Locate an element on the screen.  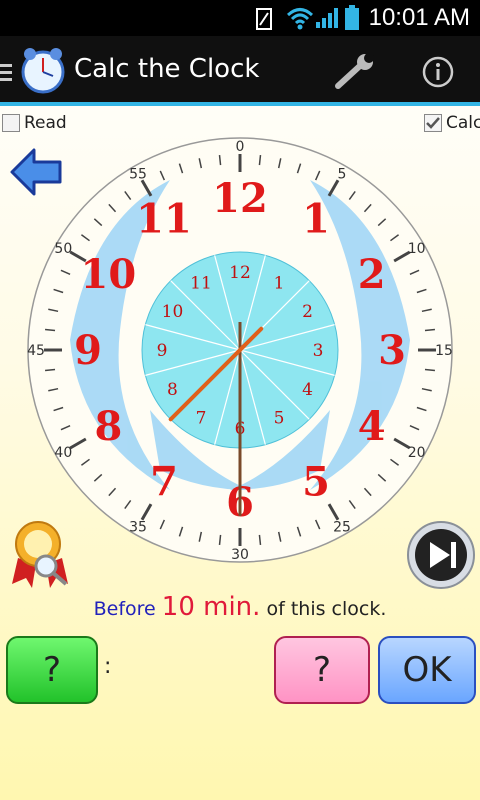
hour-numeral: 12 is located at coordinates (240, 198).